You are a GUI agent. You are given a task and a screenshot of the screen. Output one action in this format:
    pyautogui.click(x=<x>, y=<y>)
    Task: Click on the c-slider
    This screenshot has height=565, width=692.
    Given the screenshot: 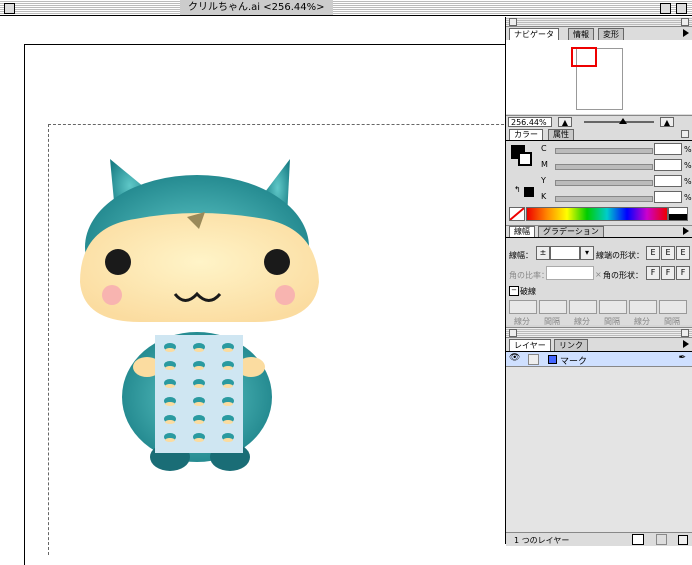 What is the action you would take?
    pyautogui.click(x=604, y=151)
    